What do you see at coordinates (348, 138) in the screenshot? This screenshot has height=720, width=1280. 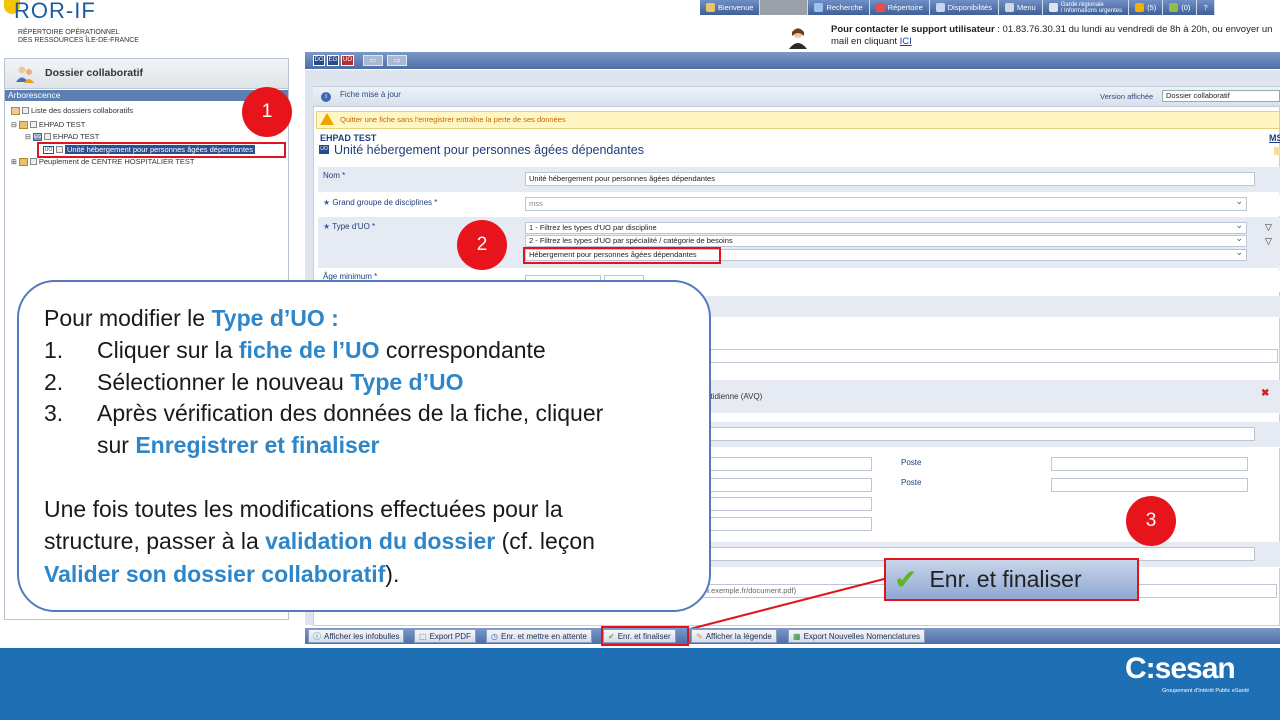 I see `structure-name: EHPAD TEST` at bounding box center [348, 138].